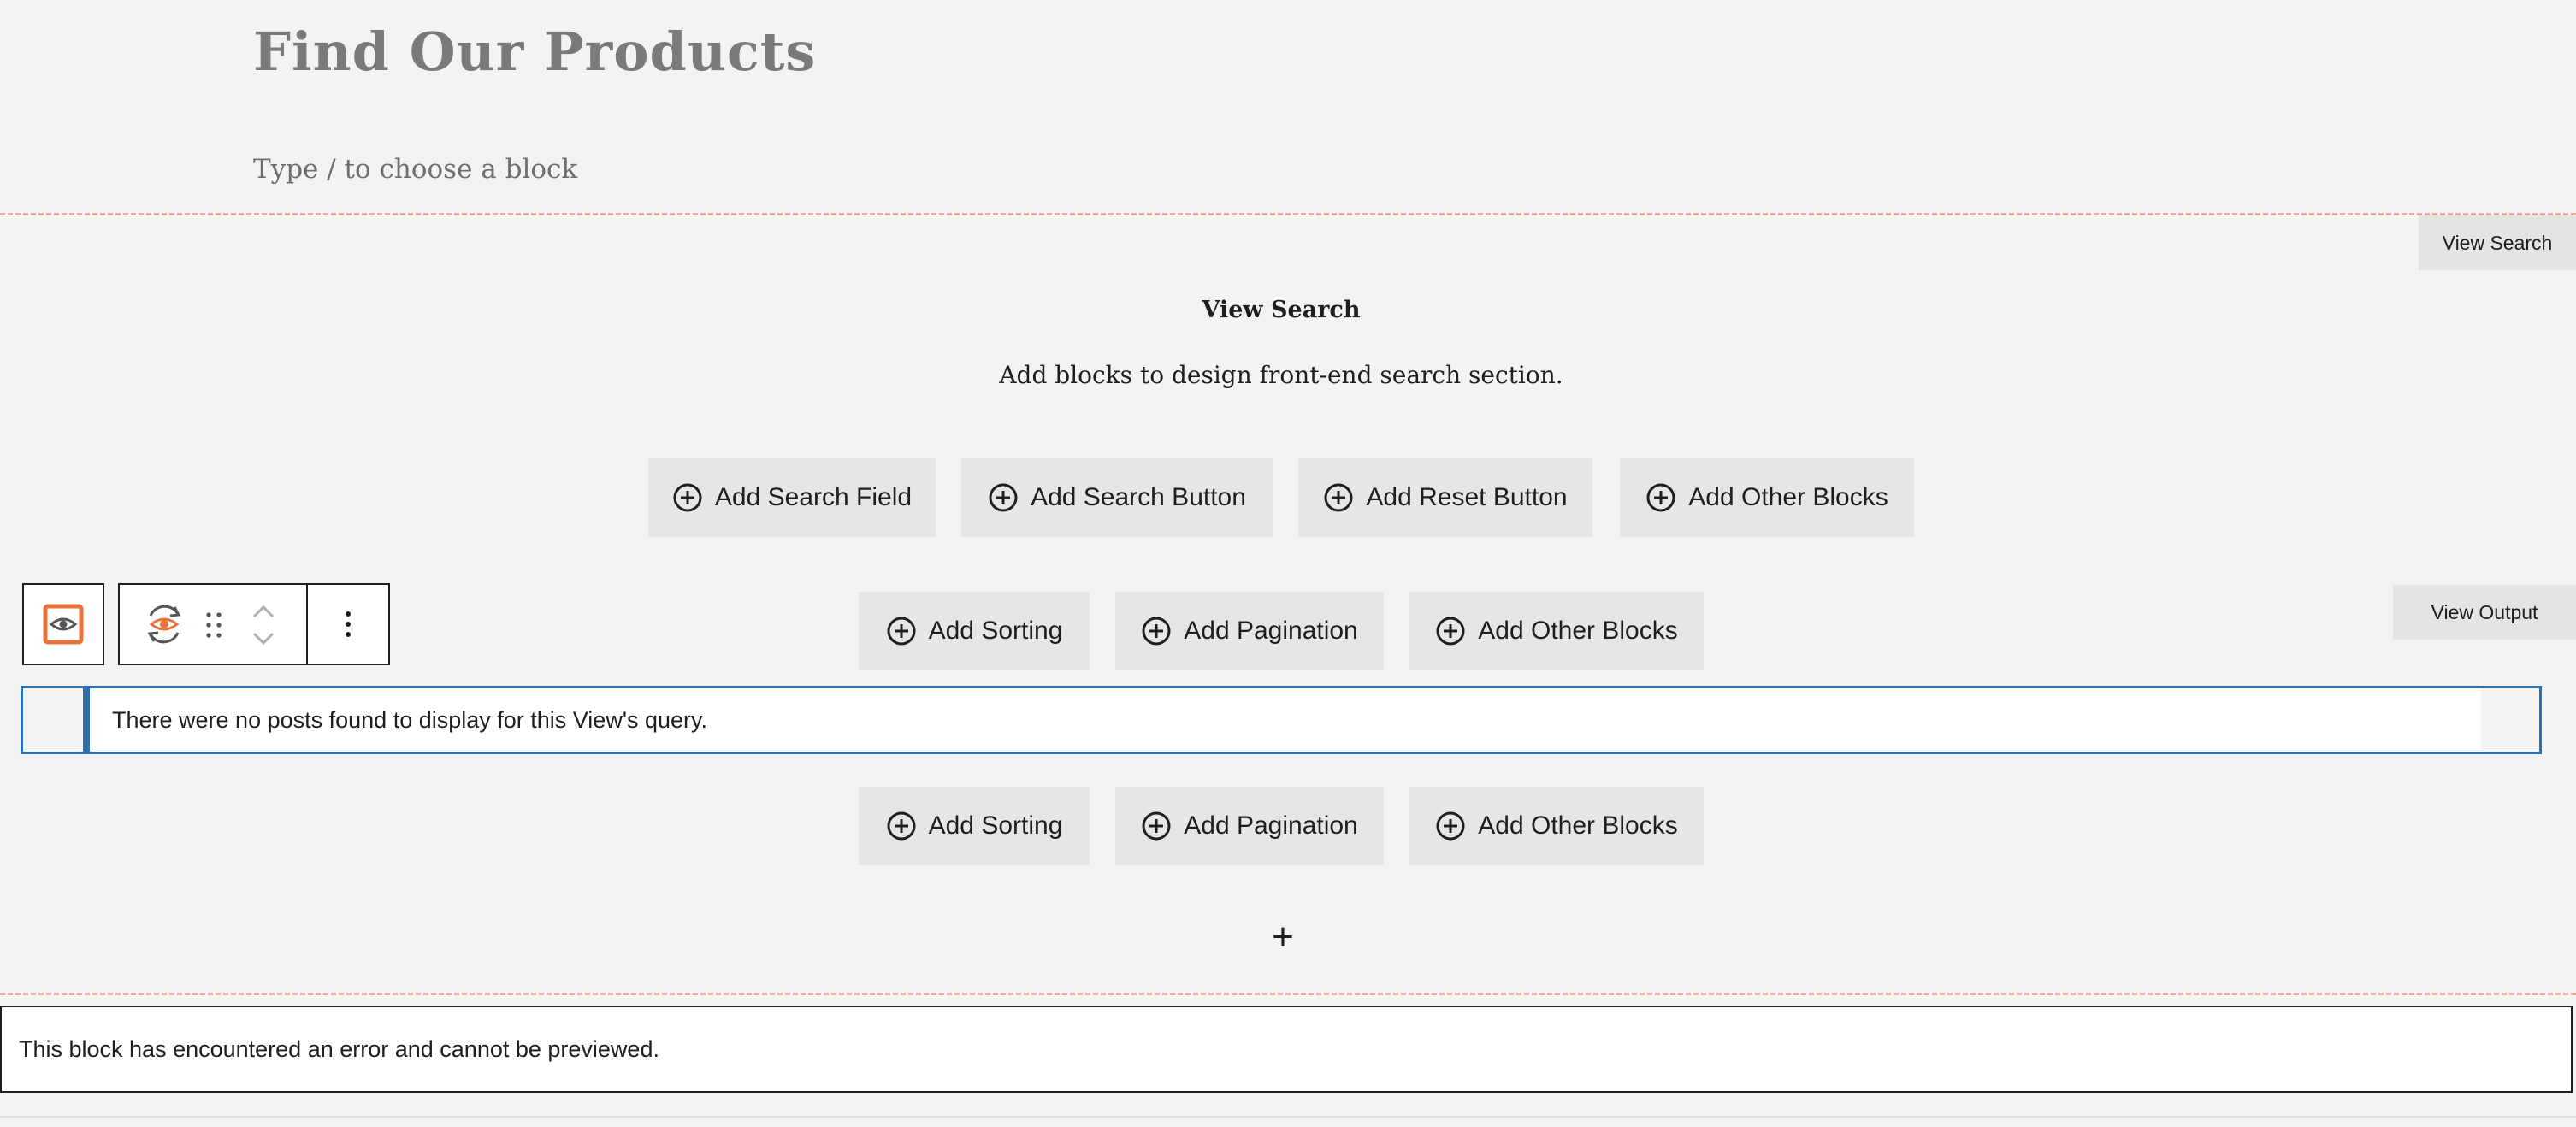  Describe the element at coordinates (1138, 497) in the screenshot. I see `add-search-button-label: Add Search Button` at that location.